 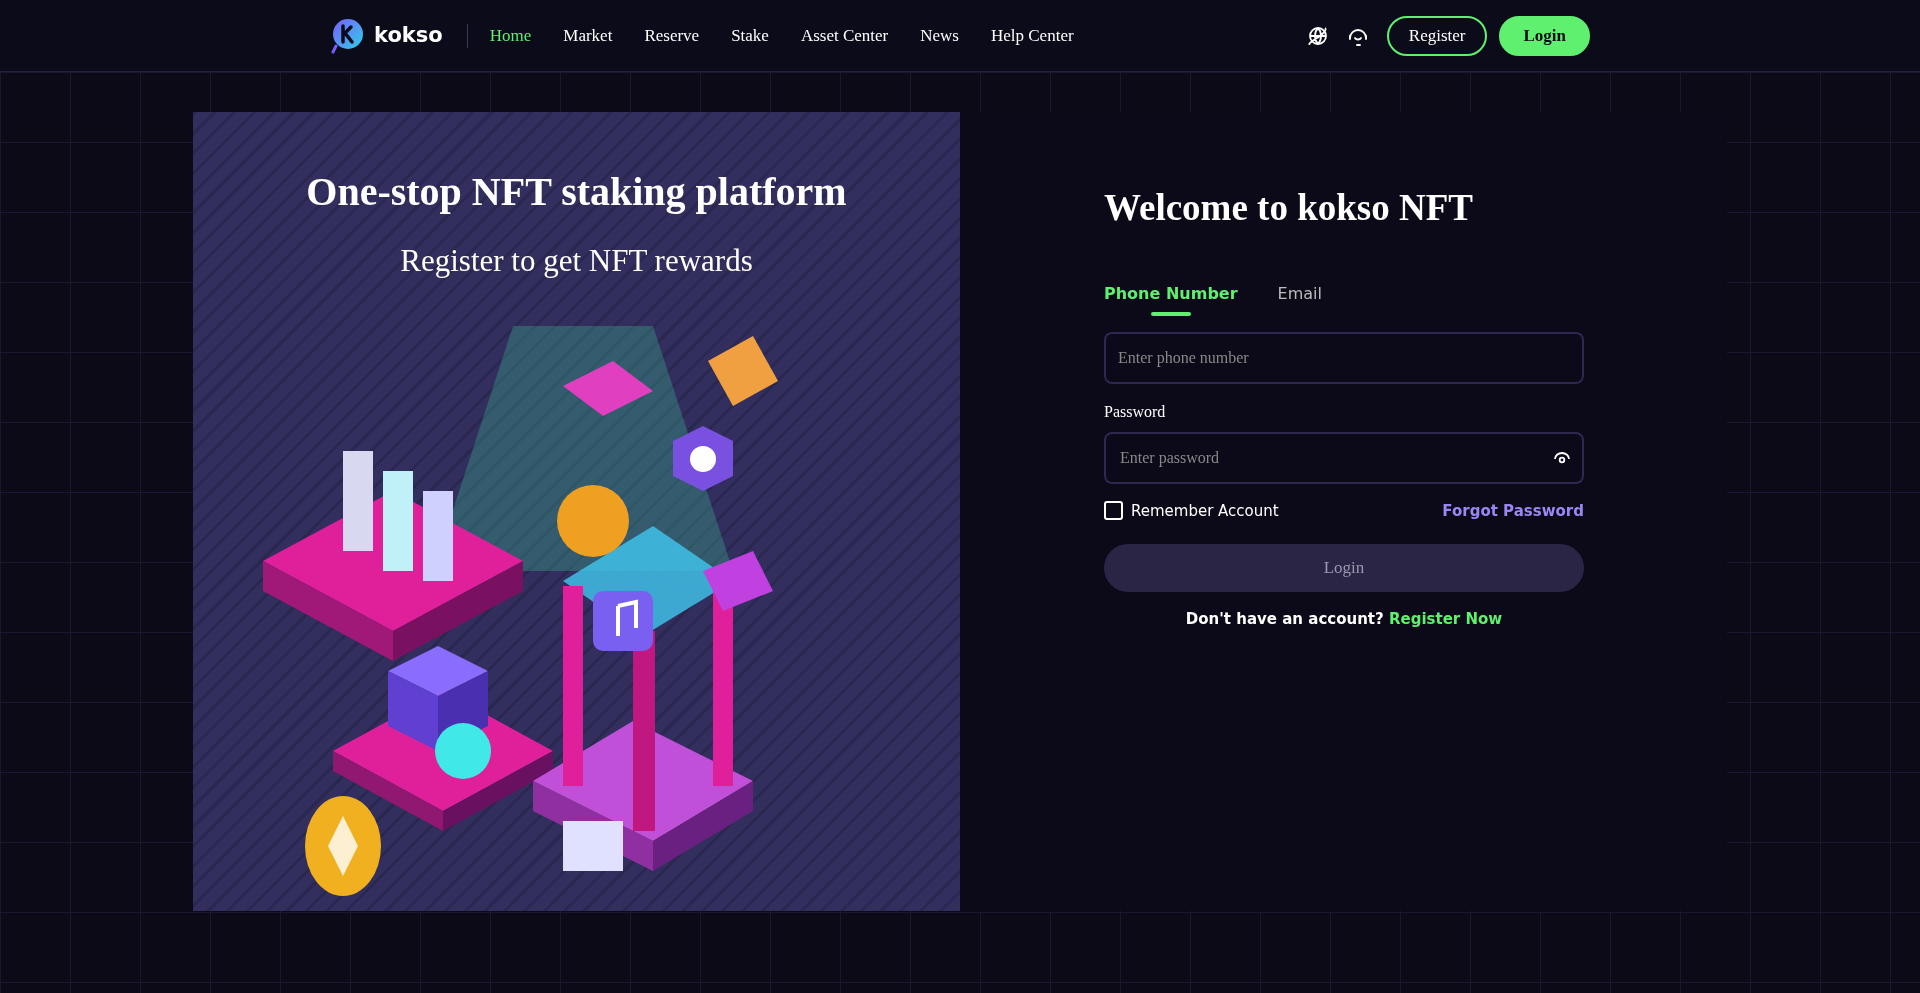 I want to click on remember-label: Remember Account, so click(x=1205, y=511).